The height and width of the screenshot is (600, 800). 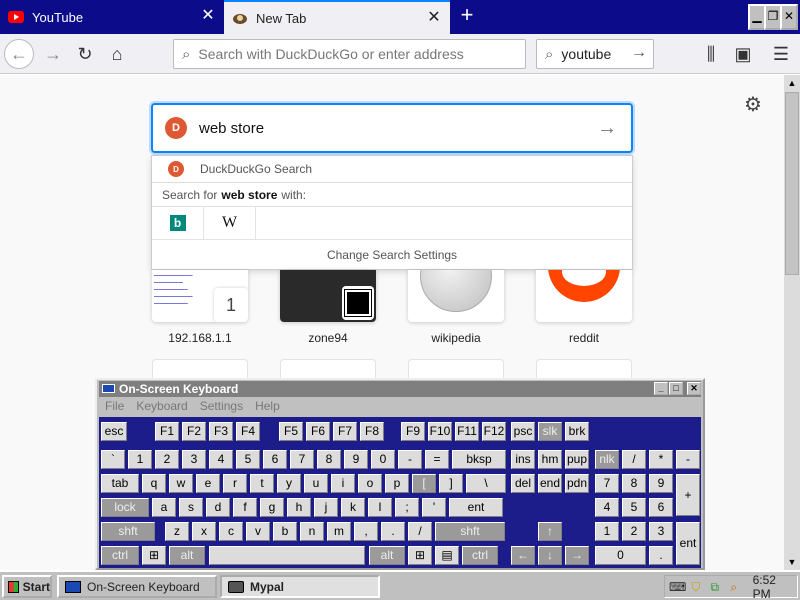 I want to click on osk-menu-settings: Settings, so click(x=221, y=408).